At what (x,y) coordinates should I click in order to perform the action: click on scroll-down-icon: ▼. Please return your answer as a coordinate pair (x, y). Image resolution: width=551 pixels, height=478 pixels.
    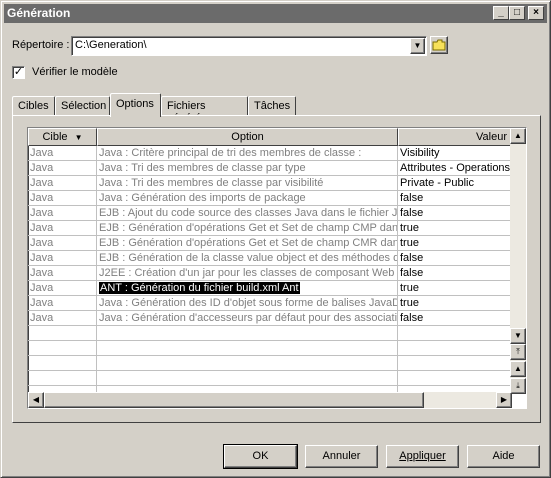
    Looking at the image, I should click on (518, 336).